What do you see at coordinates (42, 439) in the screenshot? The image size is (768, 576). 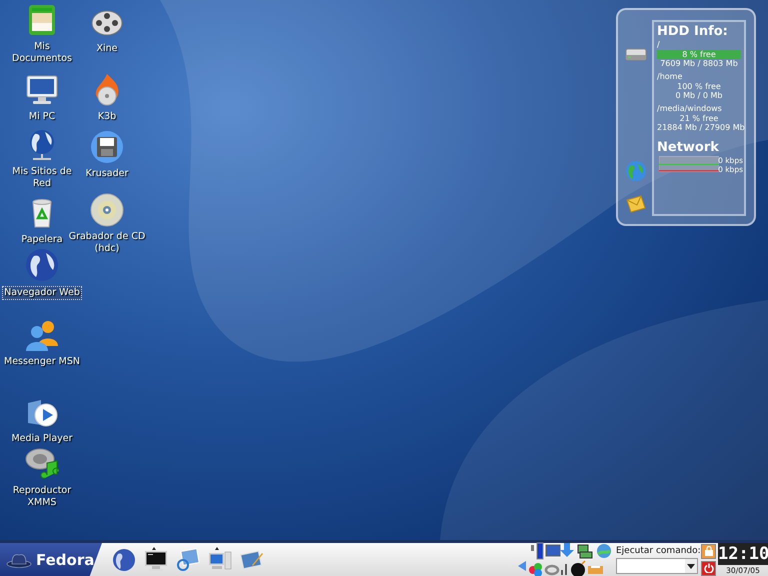 I see `icon-label: Media Player` at bounding box center [42, 439].